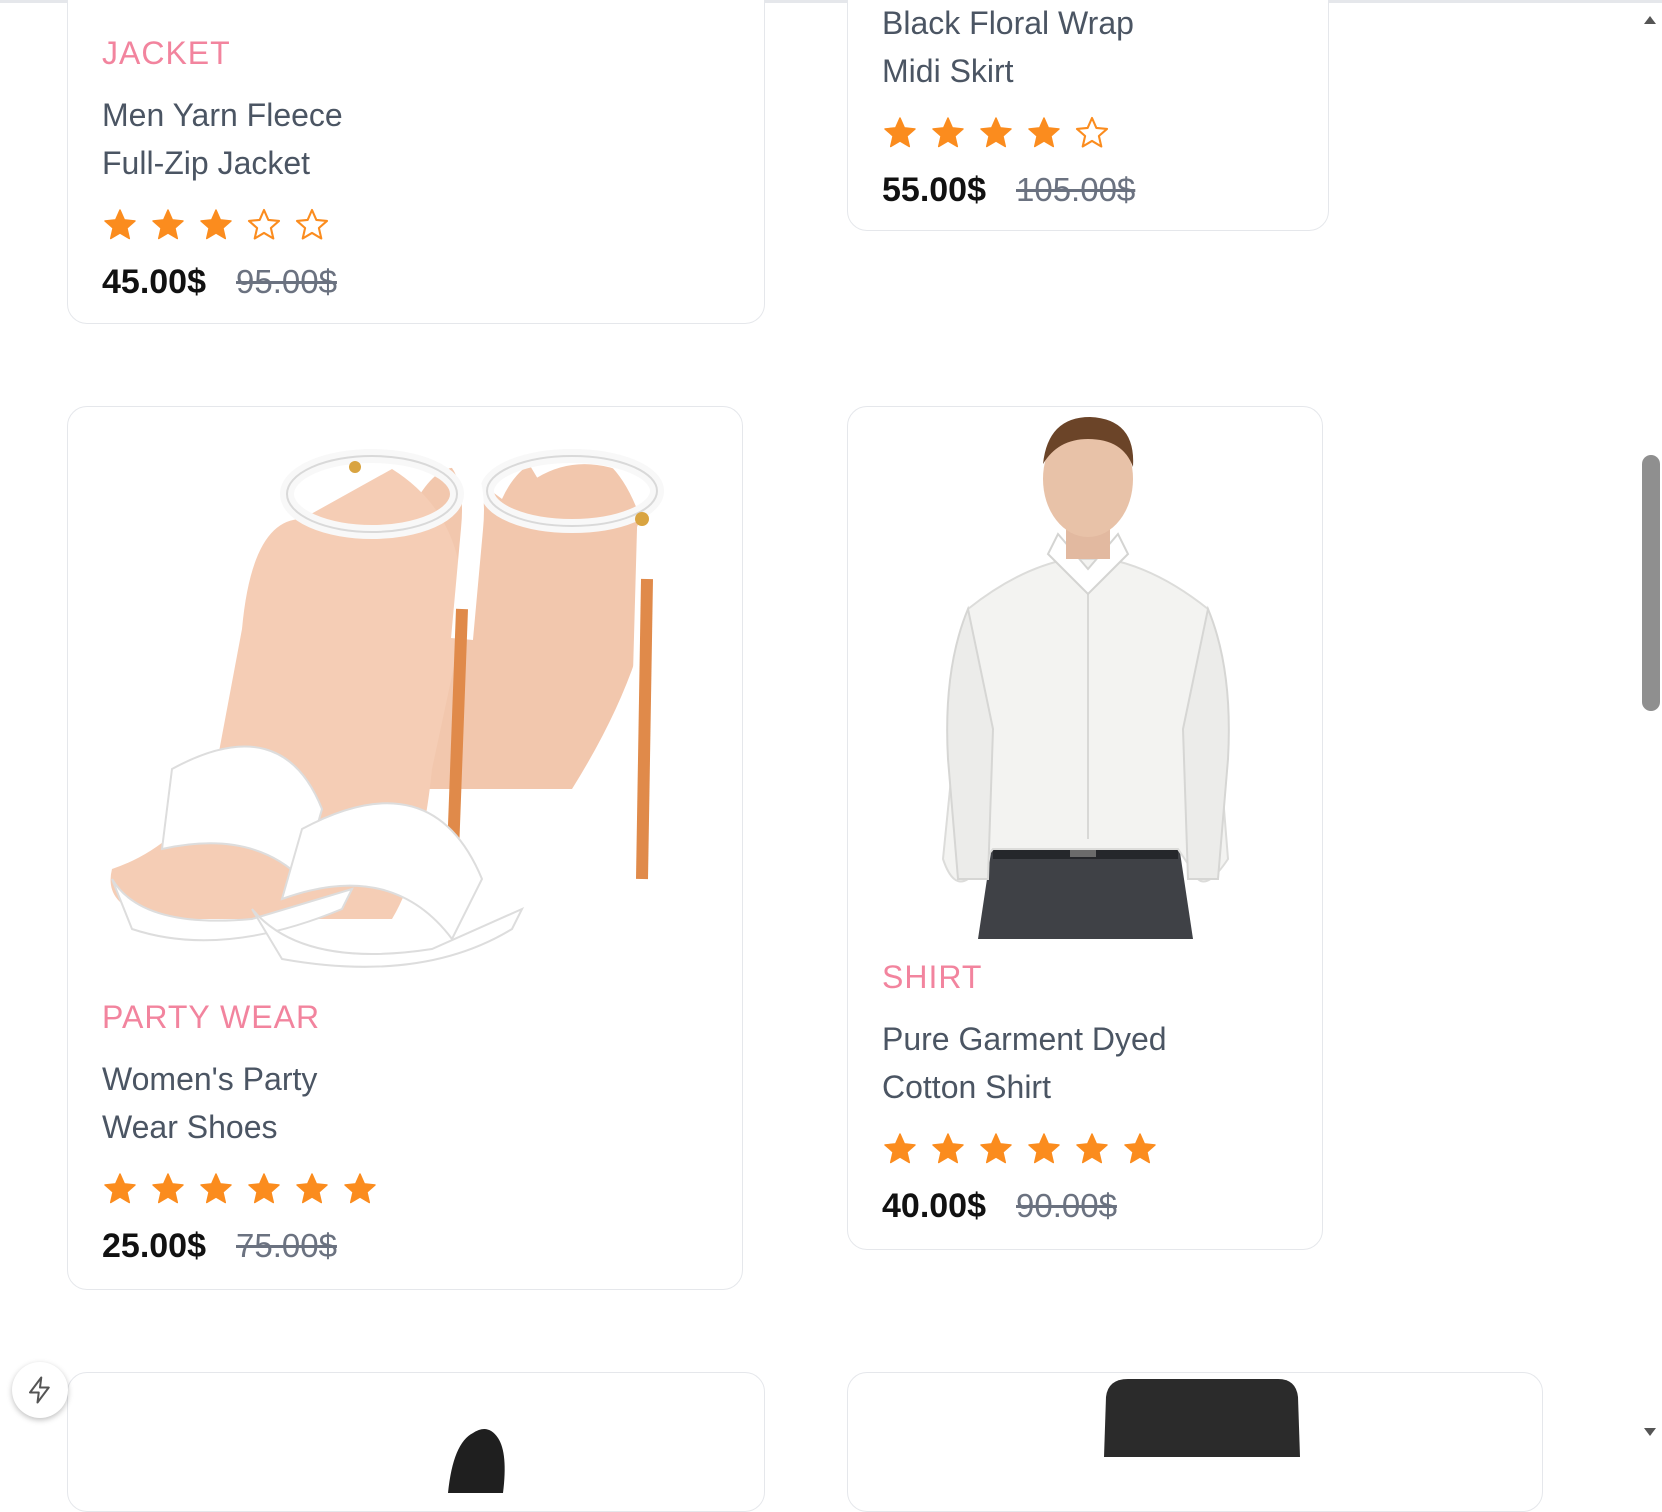  I want to click on model-illustration, so click(1086, 674).